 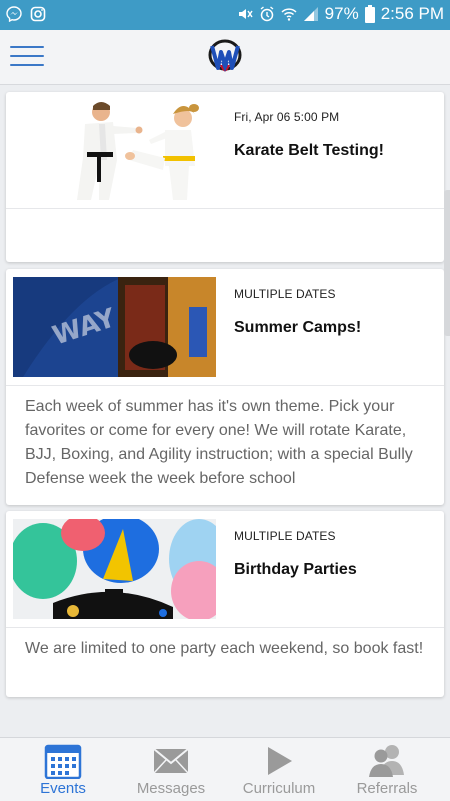 I want to click on tab-label: Events, so click(x=63, y=788).